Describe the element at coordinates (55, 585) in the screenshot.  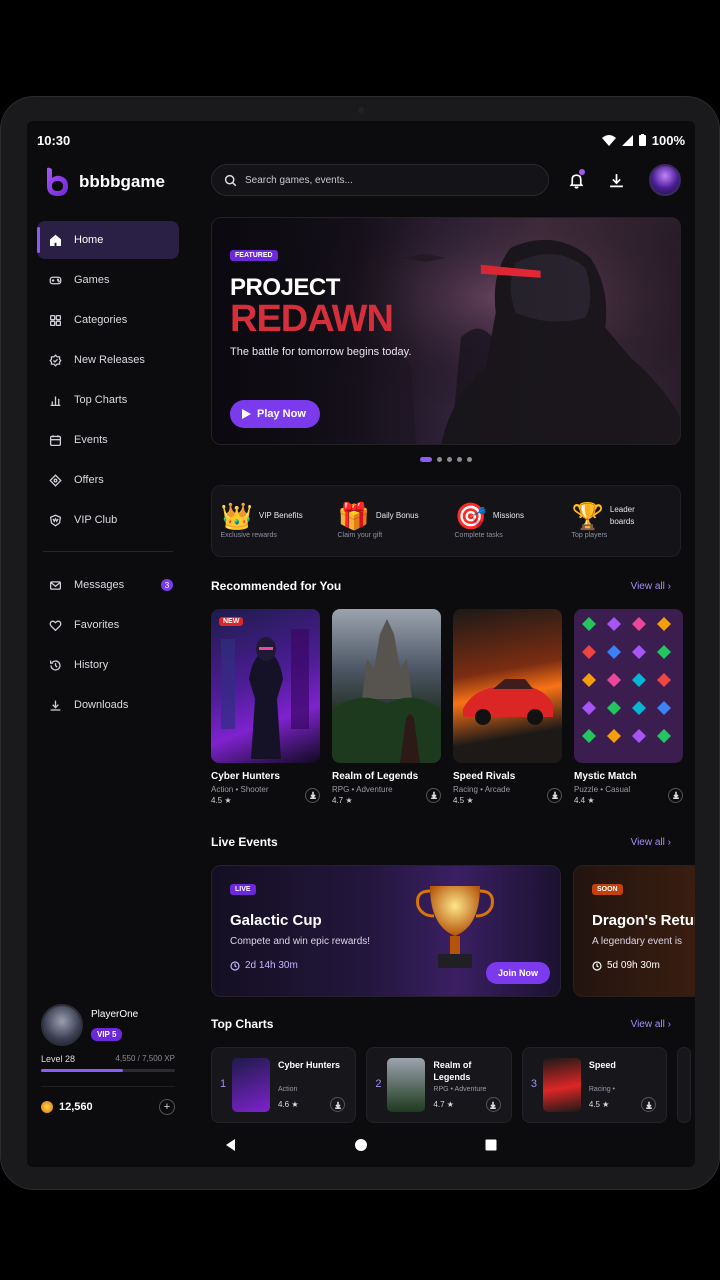
I see `mail-icon` at that location.